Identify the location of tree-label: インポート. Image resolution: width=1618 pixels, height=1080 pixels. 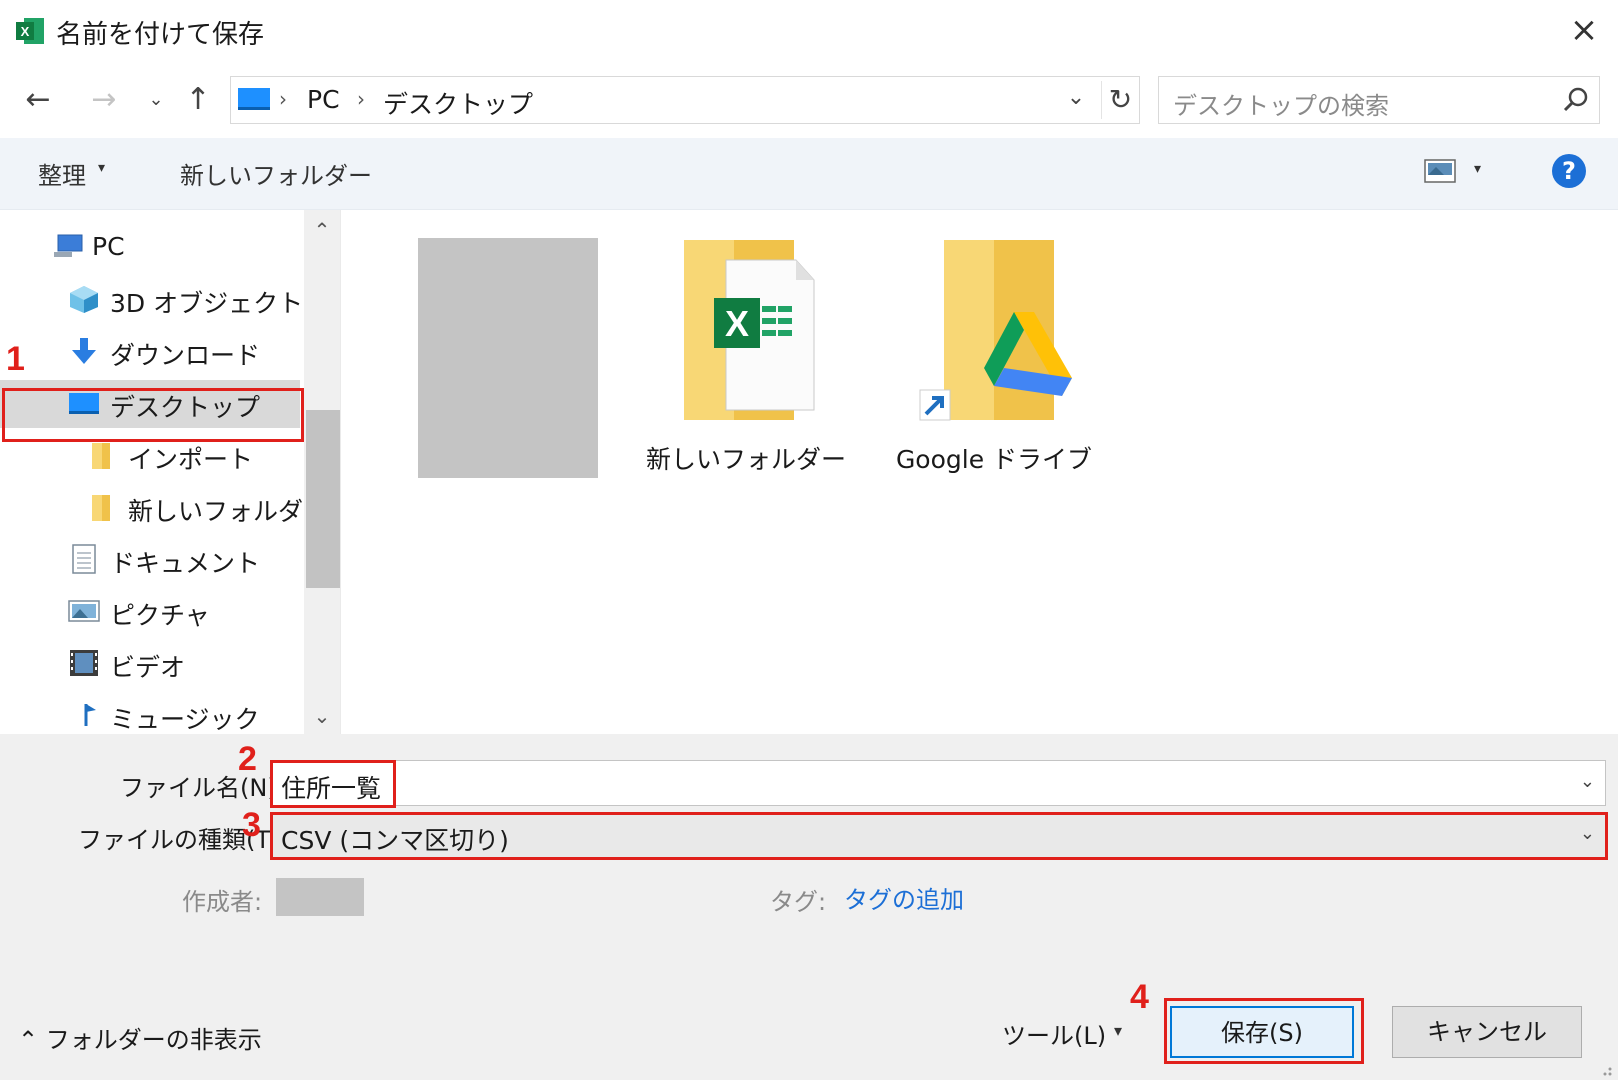
(191, 459).